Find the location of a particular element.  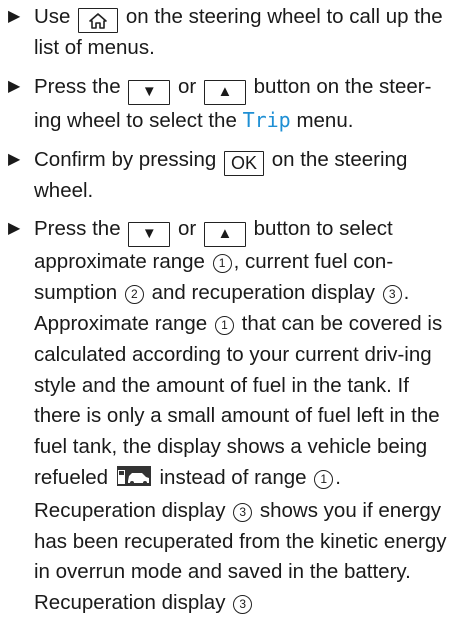

trip-menu-name: Trip is located at coordinates (266, 119).